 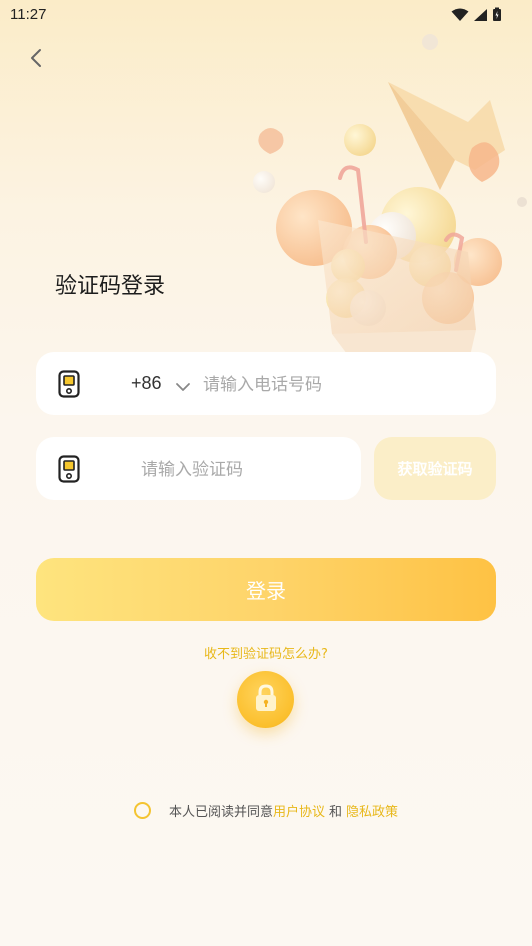 I want to click on lock-button, so click(x=265, y=699).